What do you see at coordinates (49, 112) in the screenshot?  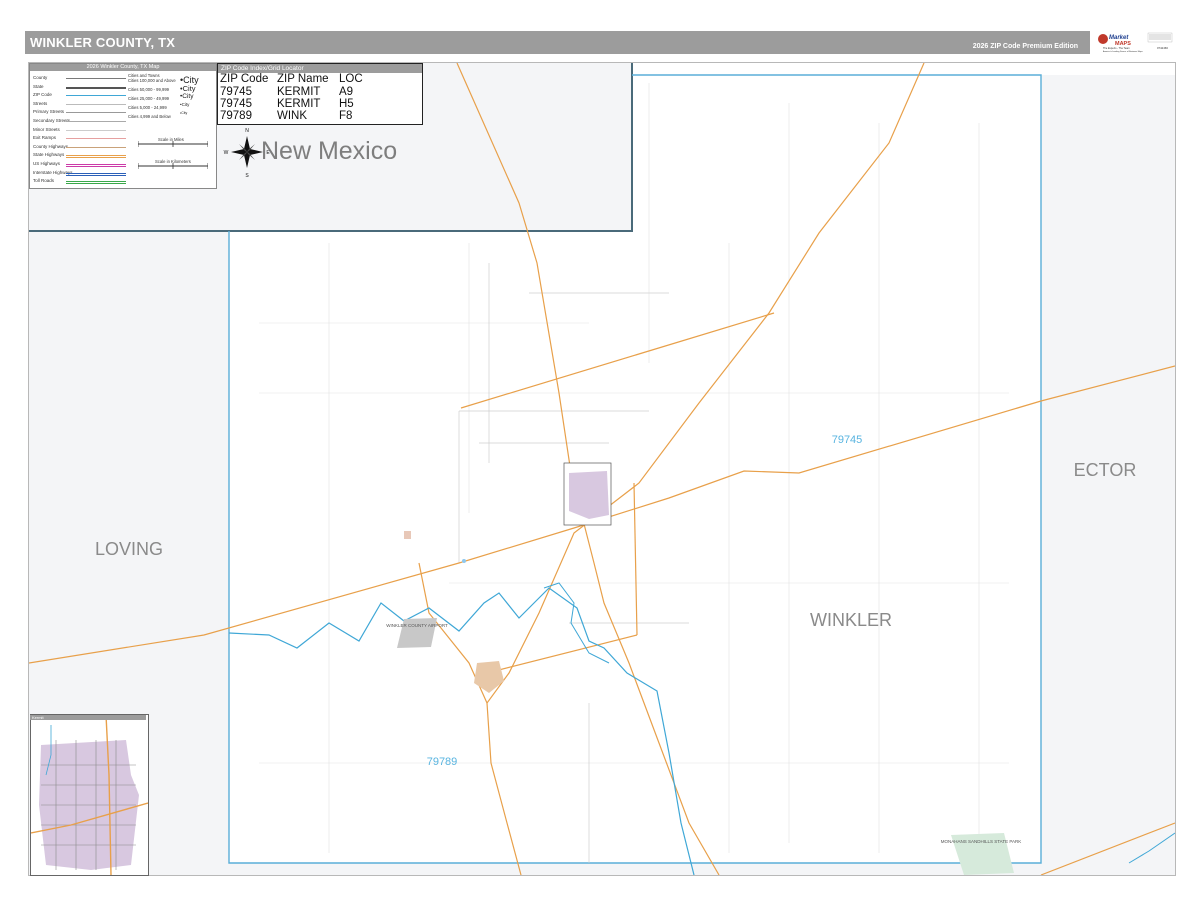 I see `legend-item-label: Primary Streets` at bounding box center [49, 112].